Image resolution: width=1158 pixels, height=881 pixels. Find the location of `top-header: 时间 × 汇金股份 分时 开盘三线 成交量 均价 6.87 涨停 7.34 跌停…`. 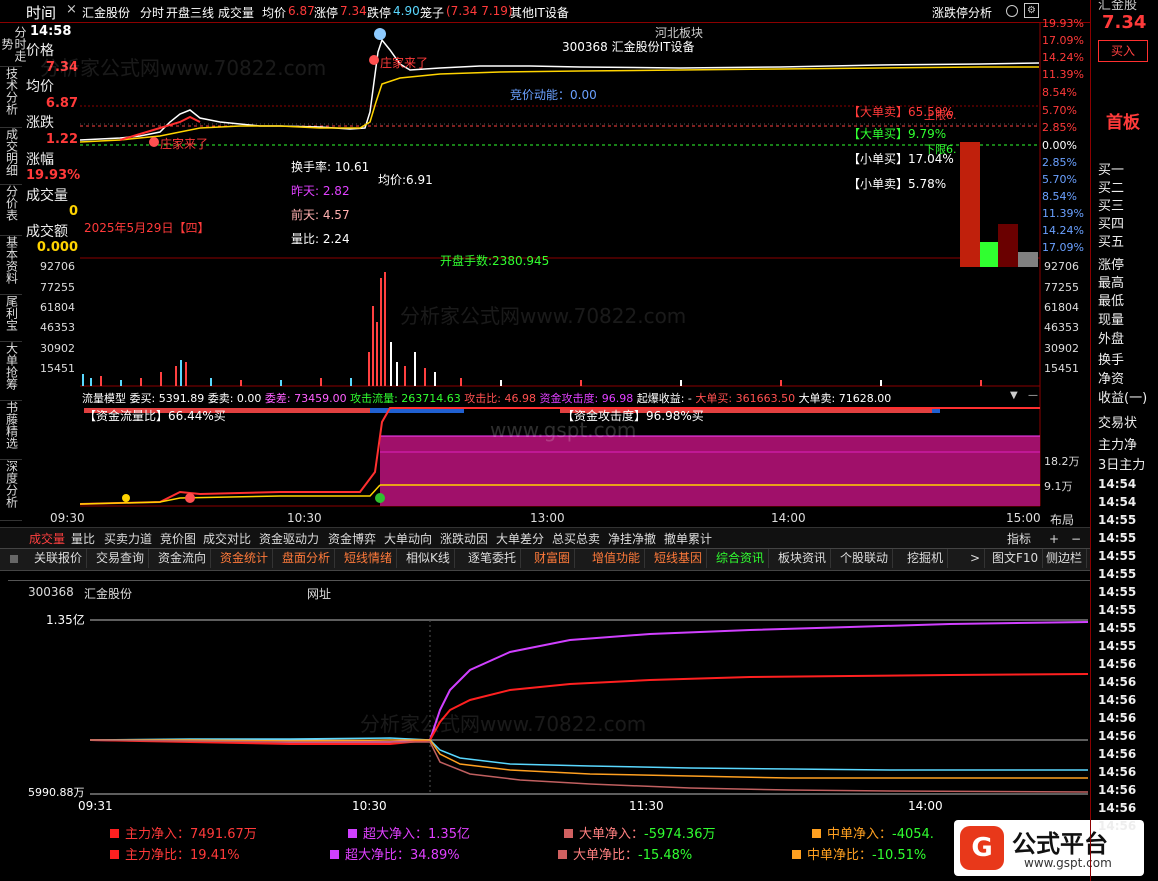

top-header: 时间 × 汇金股份 分时 开盘三线 成交量 均价 6.87 涨停 7.34 跌停… is located at coordinates (545, 11).